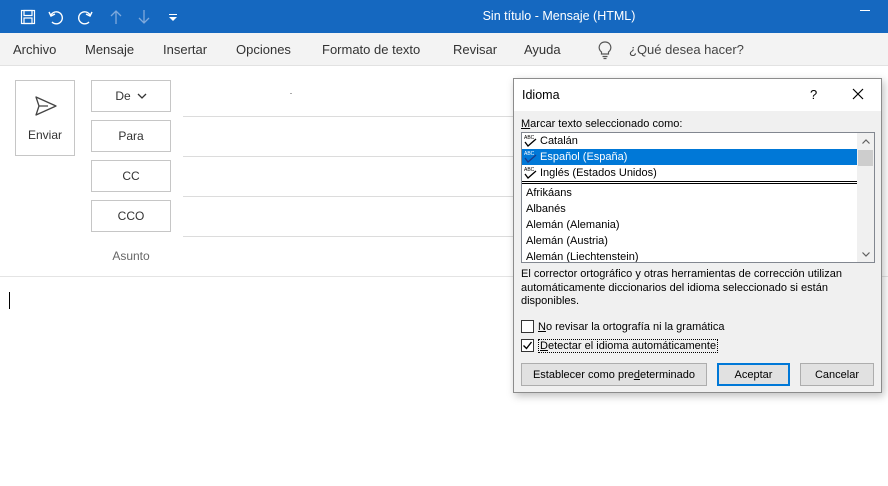 The height and width of the screenshot is (486, 888). What do you see at coordinates (475, 49) in the screenshot?
I see `menu-revisar: Revisar` at bounding box center [475, 49].